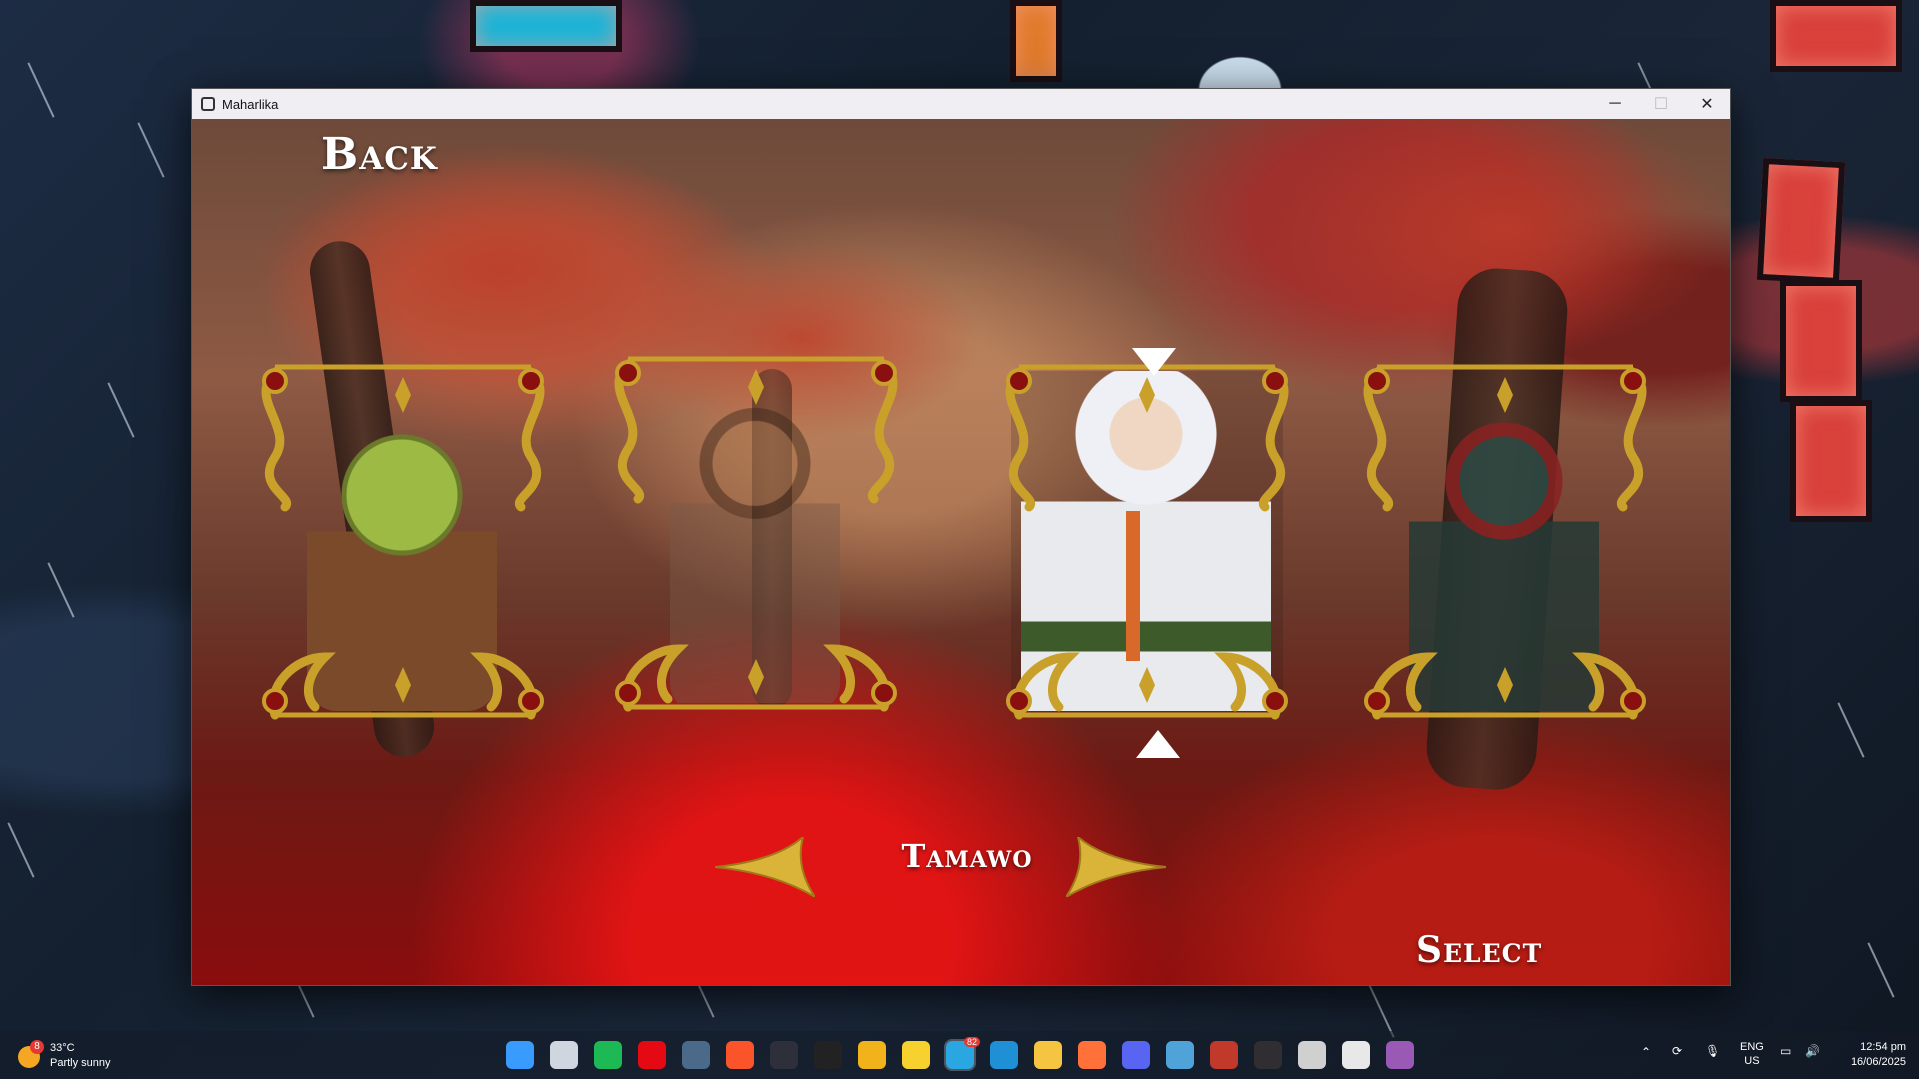 The width and height of the screenshot is (1919, 1079). I want to click on windows-start-icon, so click(520, 1055).